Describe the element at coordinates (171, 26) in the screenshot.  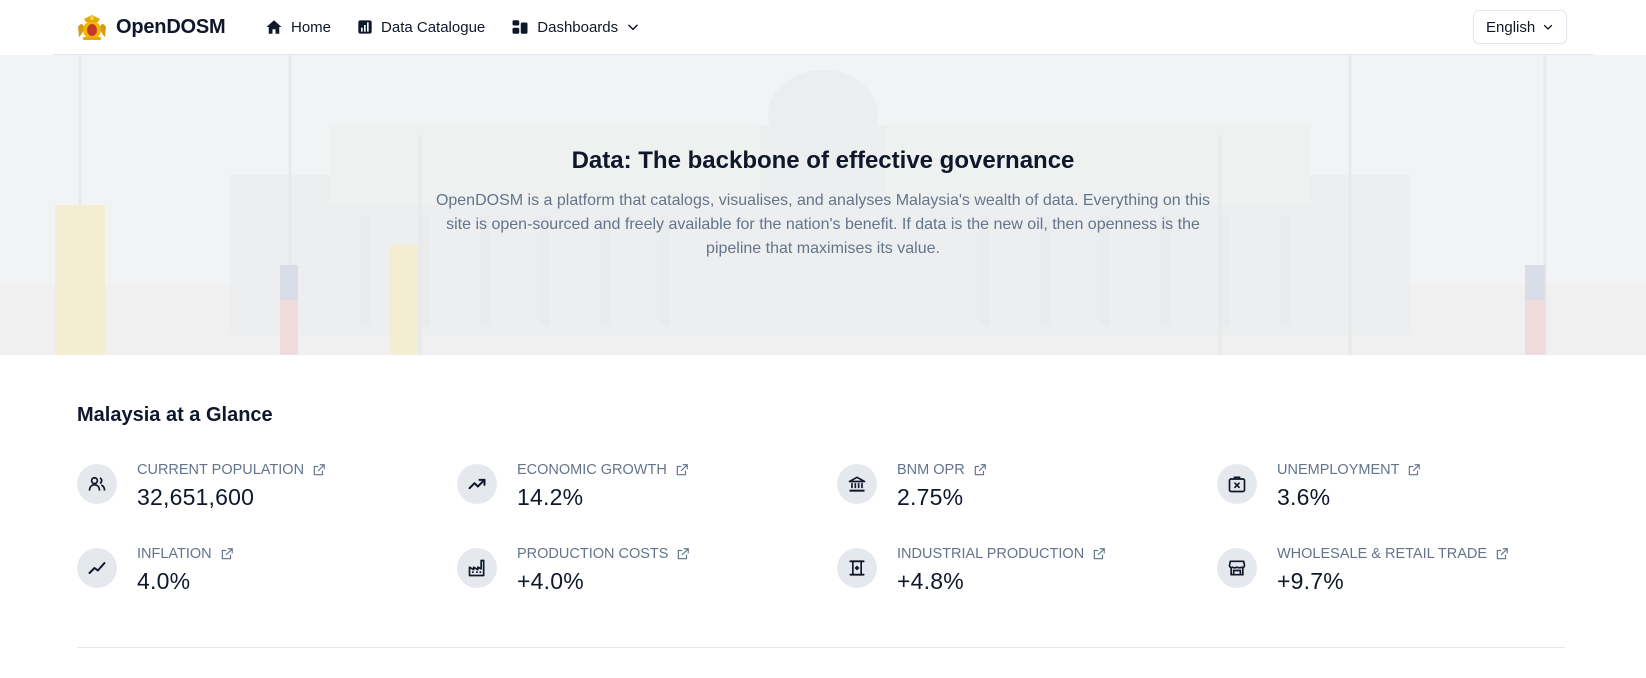
I see `brand-name: OpenDOSM` at that location.